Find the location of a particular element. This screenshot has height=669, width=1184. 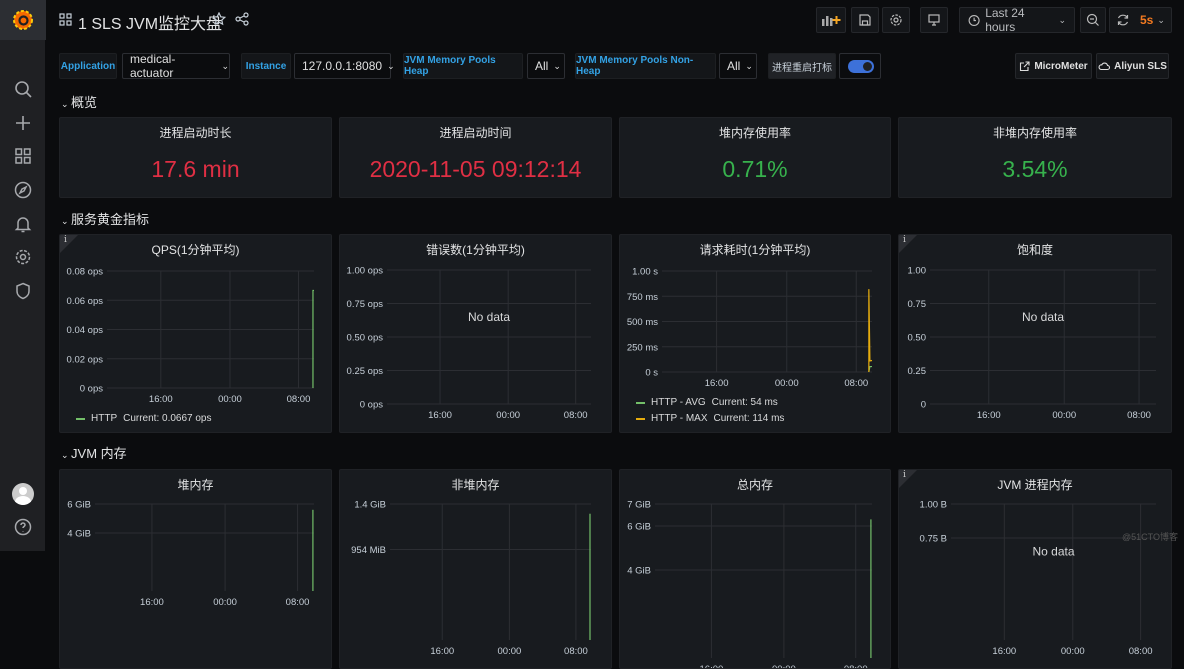

save-icon is located at coordinates (865, 20).